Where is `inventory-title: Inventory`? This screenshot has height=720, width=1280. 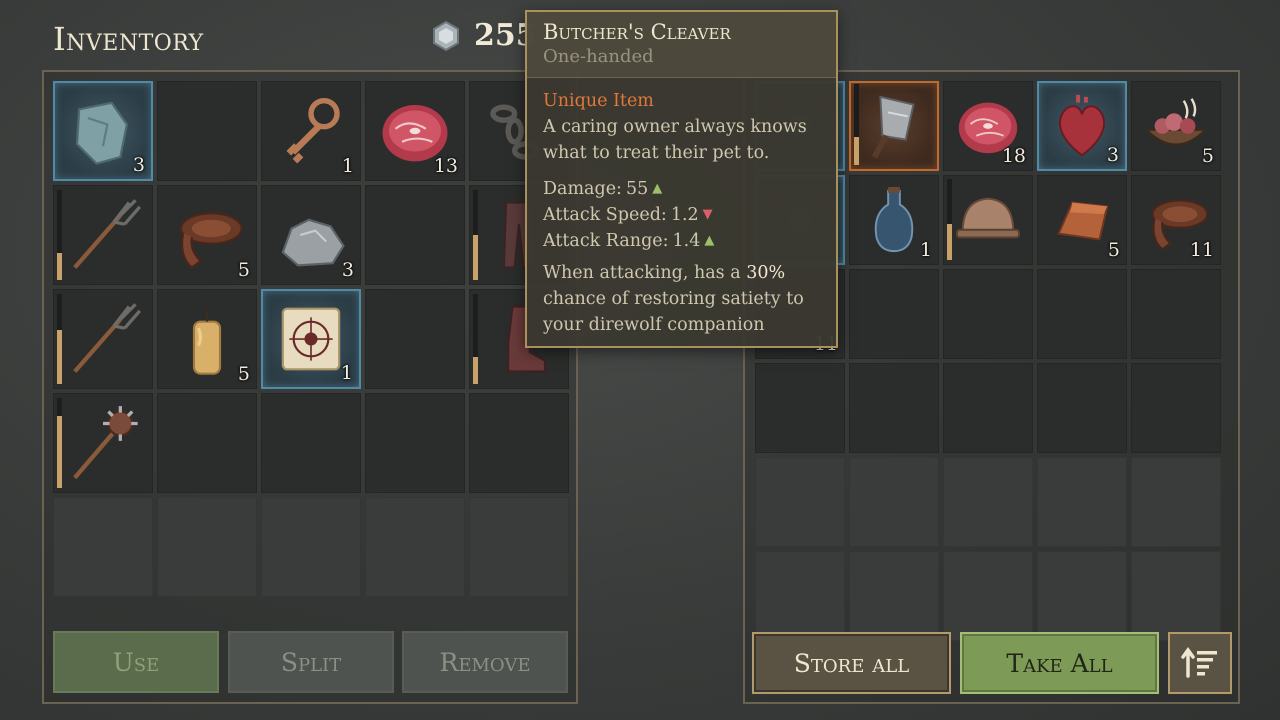 inventory-title: Inventory is located at coordinates (128, 39).